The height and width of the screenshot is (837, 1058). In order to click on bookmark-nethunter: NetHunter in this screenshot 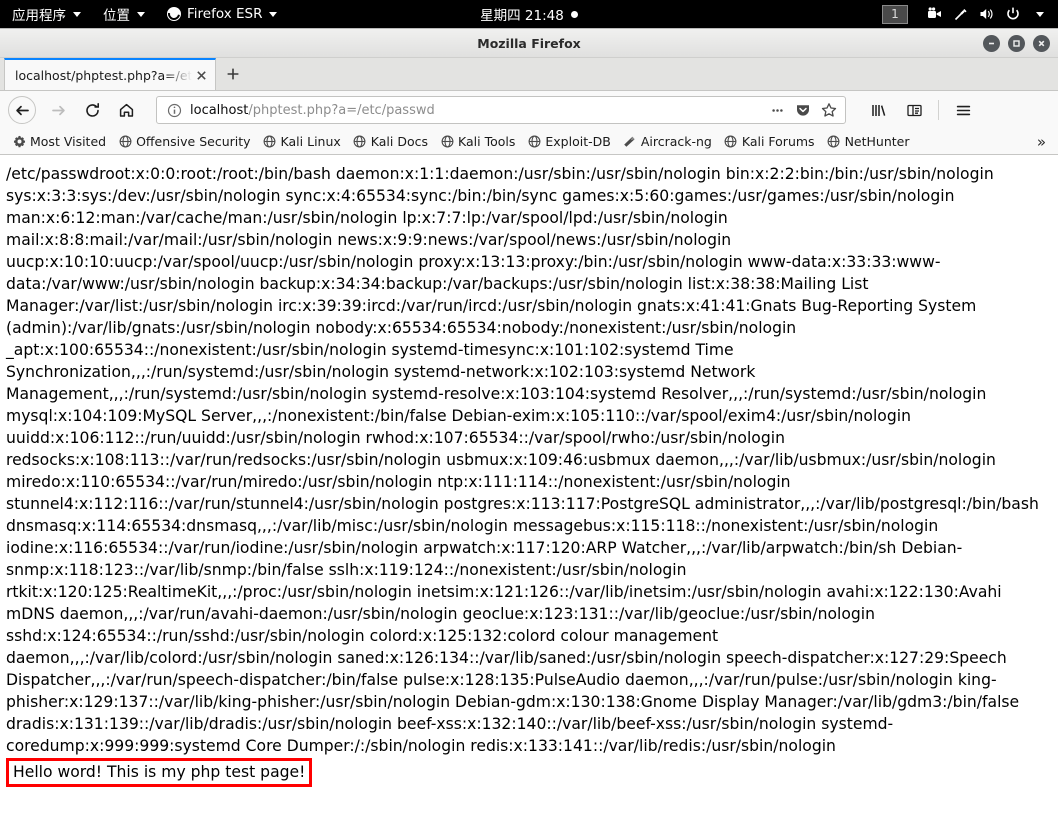, I will do `click(868, 141)`.